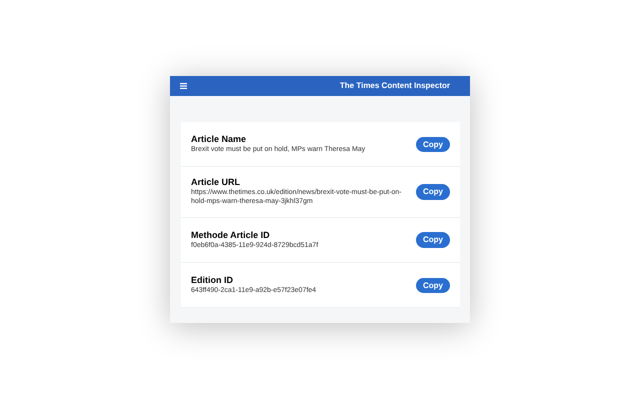 Image resolution: width=640 pixels, height=400 pixels. I want to click on field-label: Methode Article ID, so click(231, 235).